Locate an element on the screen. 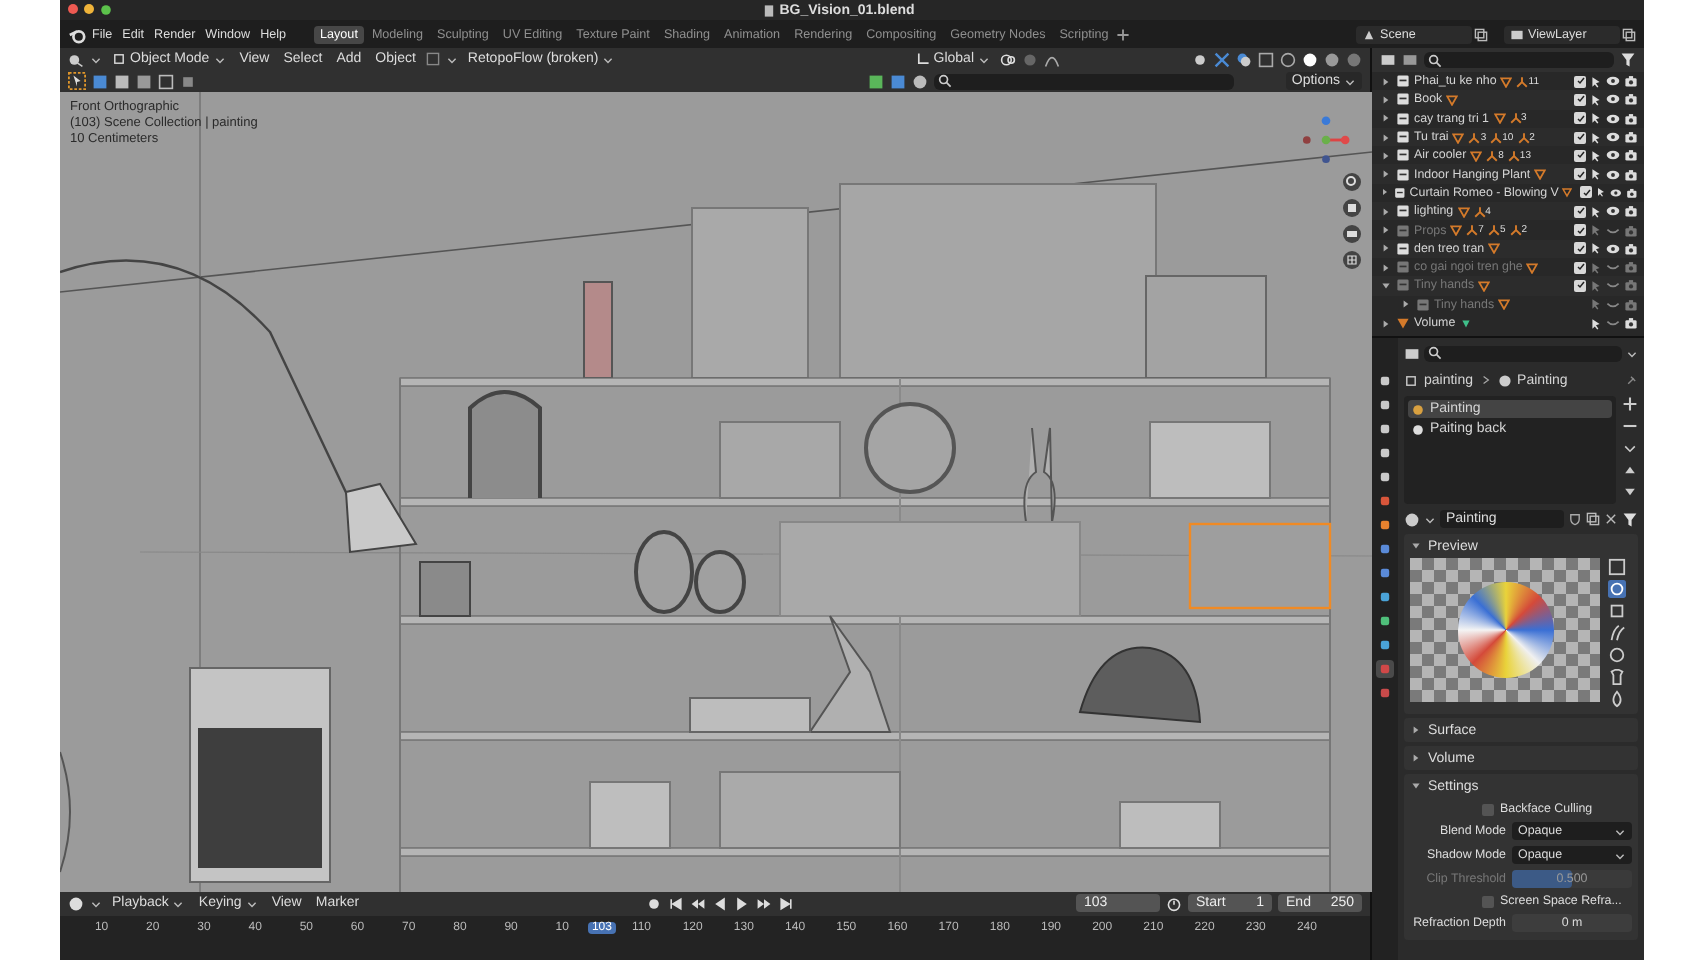  clock-editor-icon is located at coordinates (76, 903).